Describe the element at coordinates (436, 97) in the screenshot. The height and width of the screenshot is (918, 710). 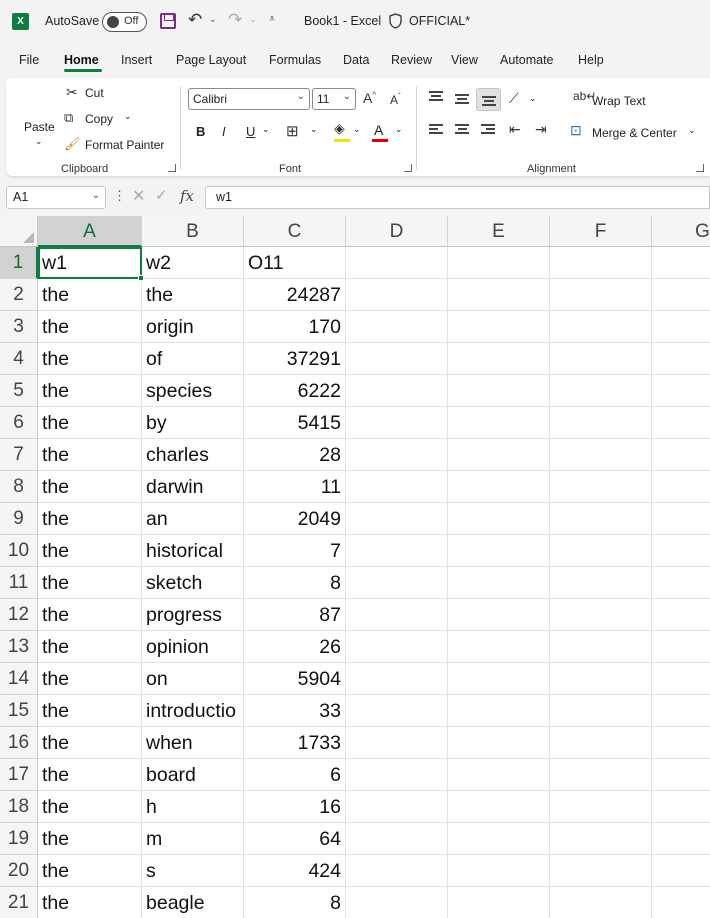
I see `top-align-icon` at that location.